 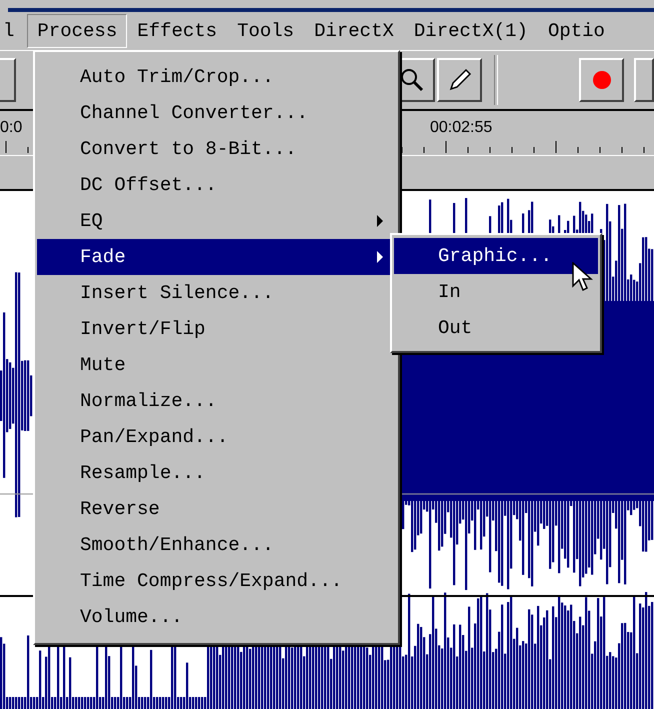 What do you see at coordinates (496, 328) in the screenshot?
I see `menu-item: Out` at bounding box center [496, 328].